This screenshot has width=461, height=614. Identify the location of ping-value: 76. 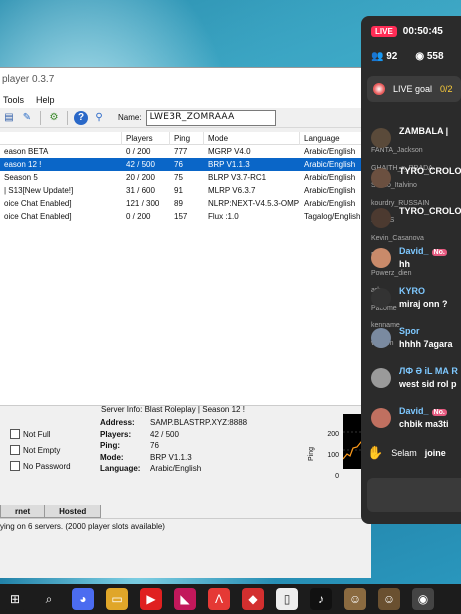
(154, 445).